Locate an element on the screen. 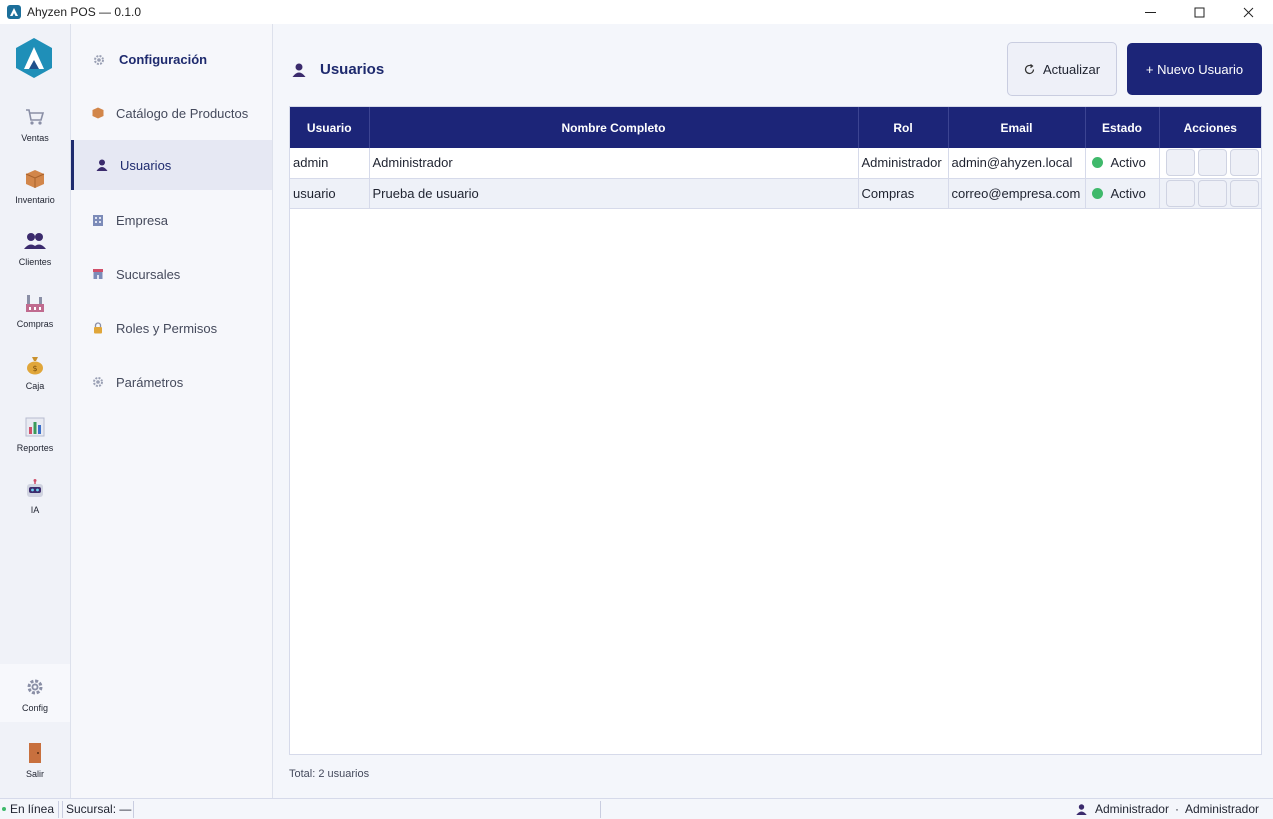  cell-nombre: Administrador is located at coordinates (614, 163).